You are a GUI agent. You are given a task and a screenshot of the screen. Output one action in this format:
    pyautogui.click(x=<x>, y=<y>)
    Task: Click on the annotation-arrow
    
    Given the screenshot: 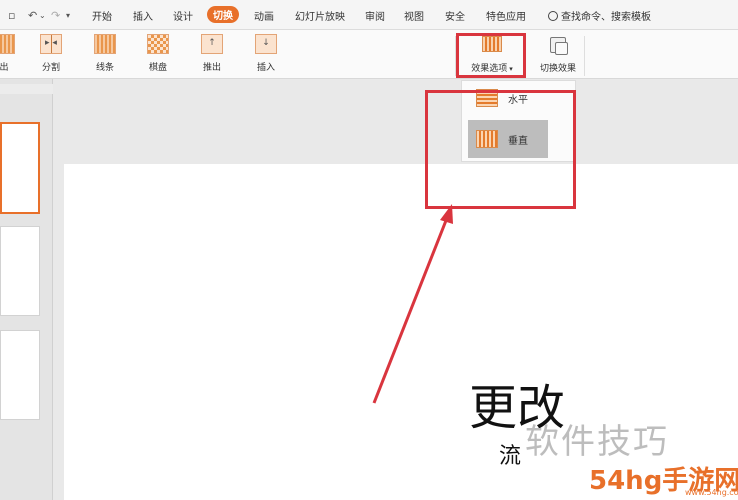 What is the action you would take?
    pyautogui.click(x=412, y=304)
    